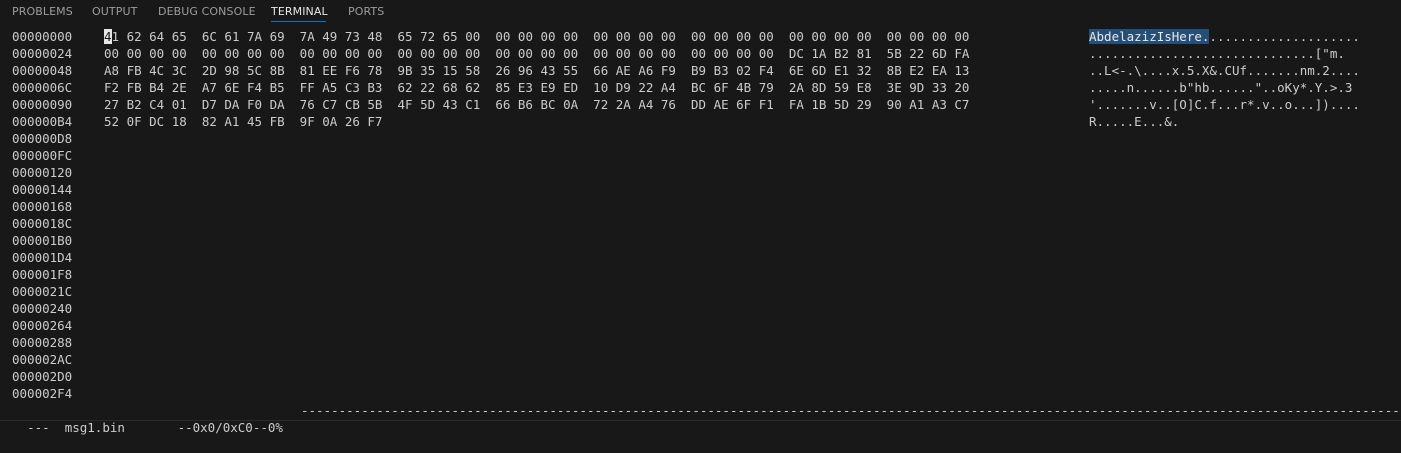 The image size is (1401, 453). What do you see at coordinates (42, 189) in the screenshot?
I see `hex-row-offset: 00000144` at bounding box center [42, 189].